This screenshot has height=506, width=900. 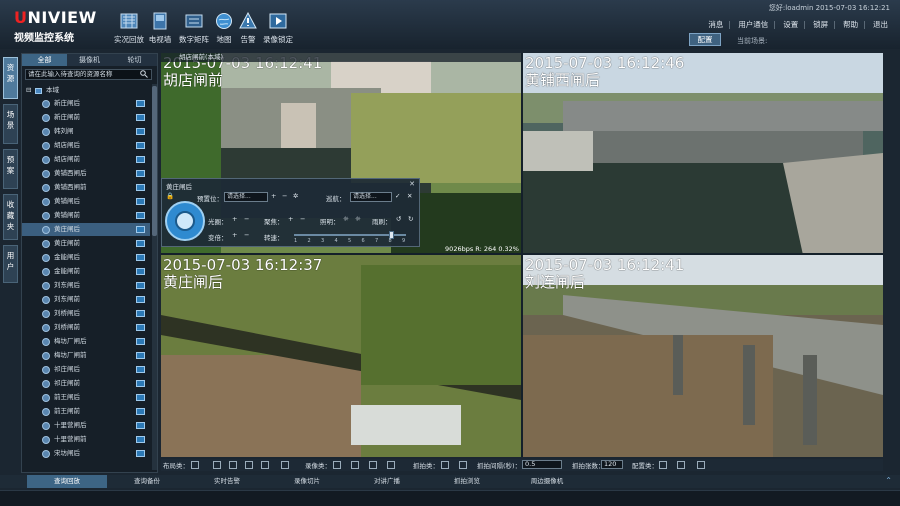 What do you see at coordinates (144, 74) in the screenshot?
I see `search-icon` at bounding box center [144, 74].